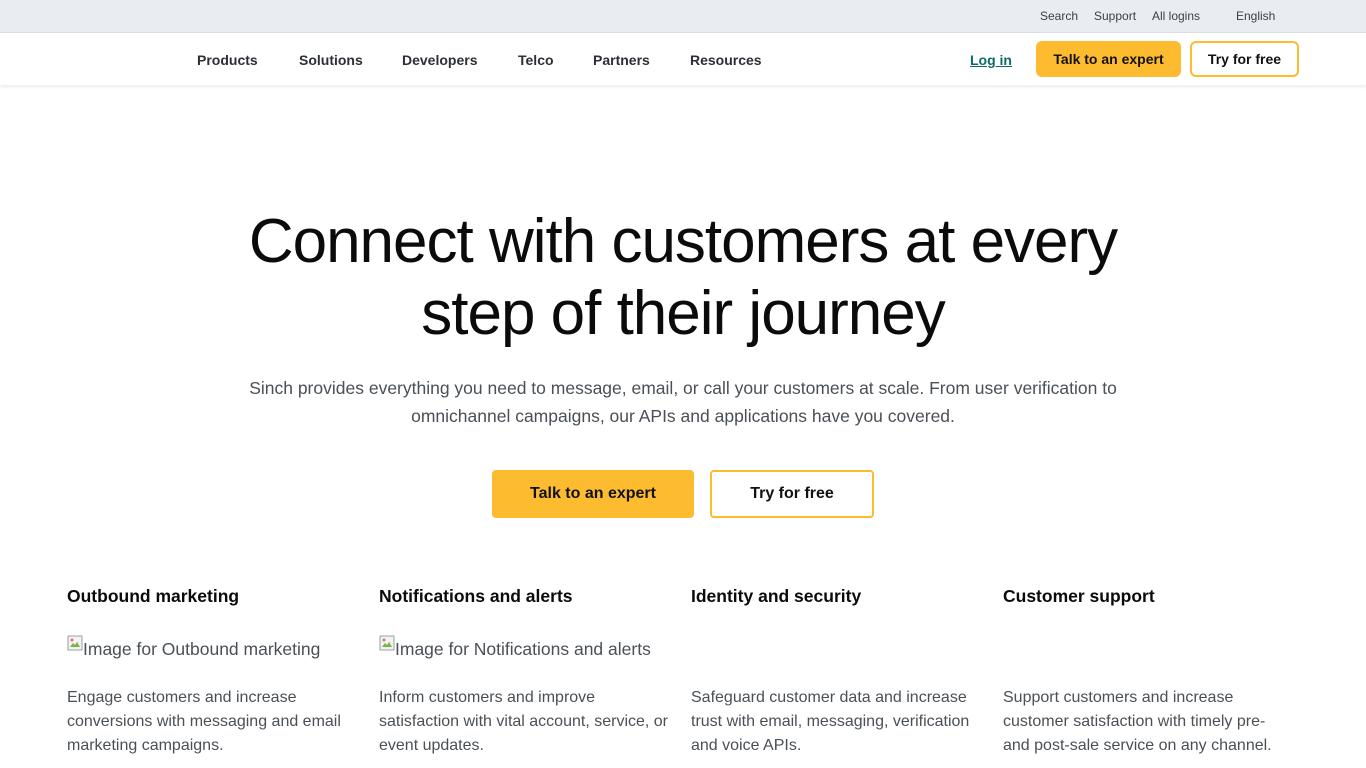  Describe the element at coordinates (776, 596) in the screenshot. I see `feature-title: Identity and security` at that location.